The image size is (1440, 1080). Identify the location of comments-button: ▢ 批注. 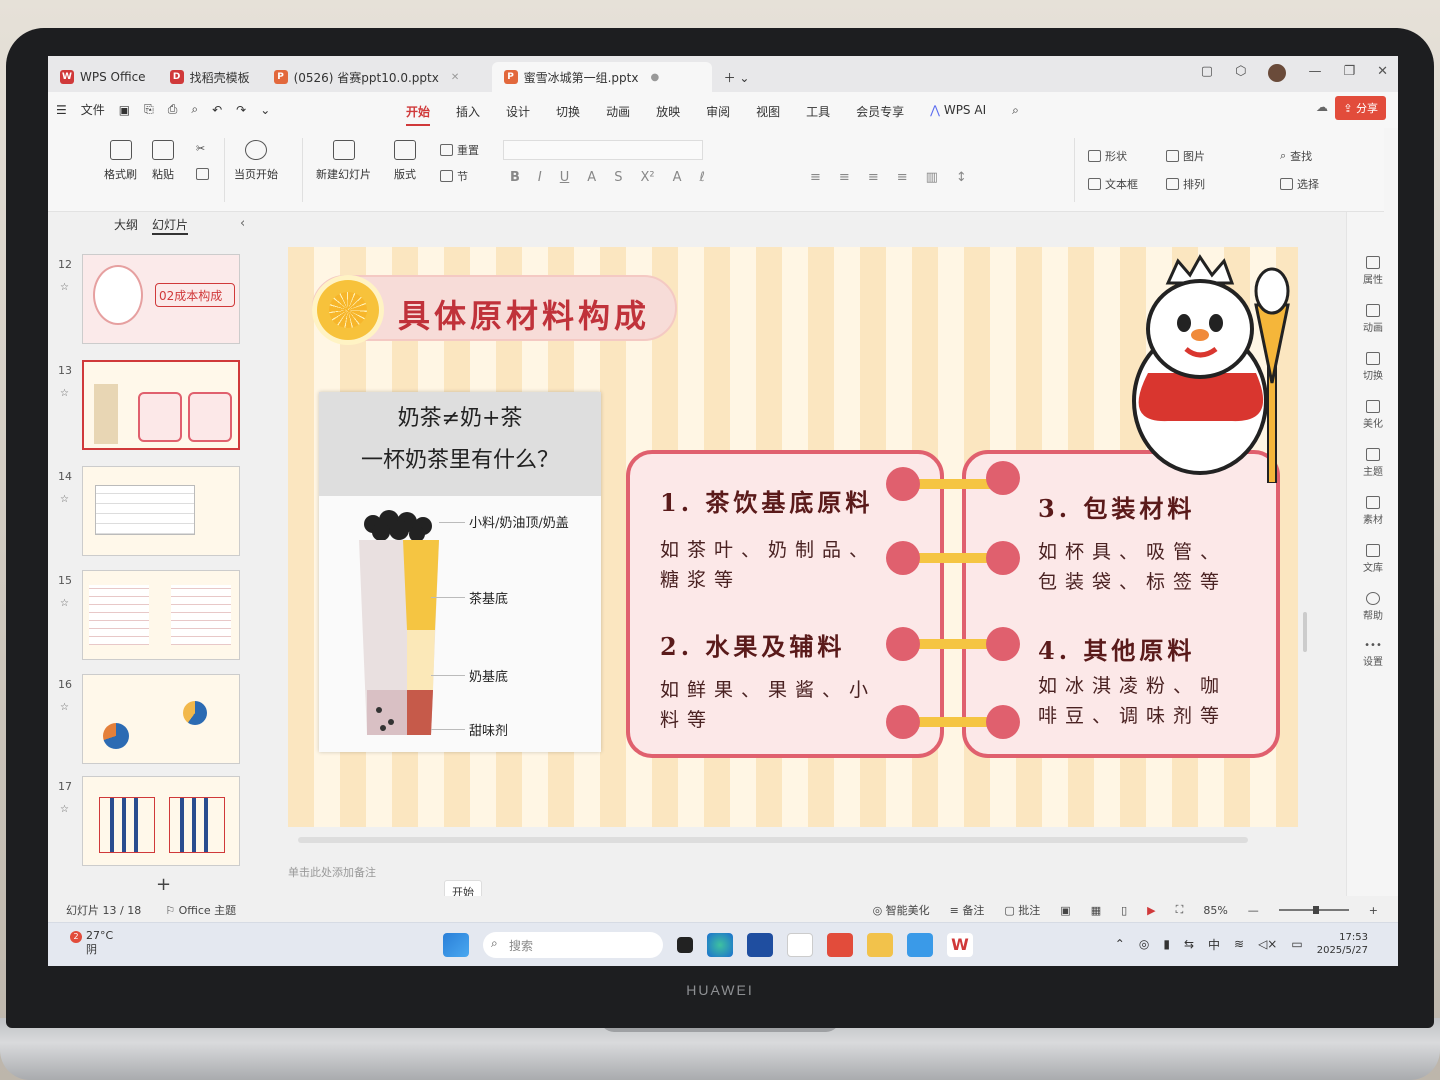
(1022, 910).